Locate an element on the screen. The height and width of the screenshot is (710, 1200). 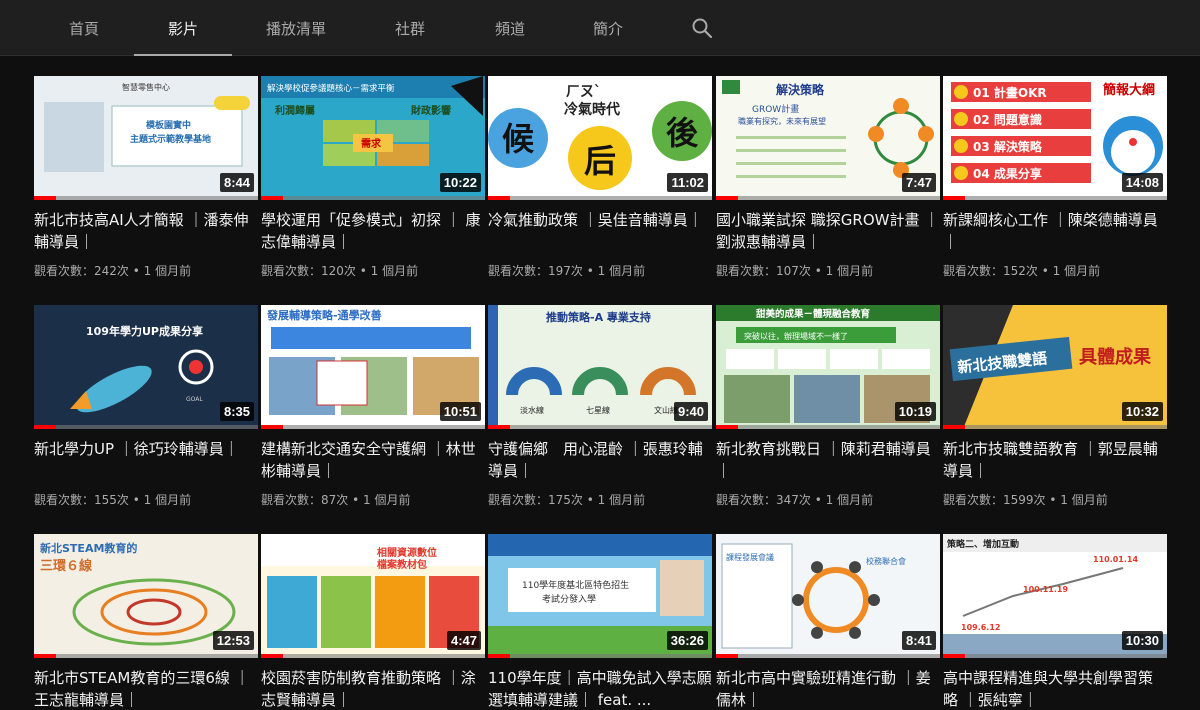
video-card: 相關資源數位 檔案教材包 4:47 校園菸害防制教育推動策略 ｜涂志賢輔導員｜ is located at coordinates (373, 622).